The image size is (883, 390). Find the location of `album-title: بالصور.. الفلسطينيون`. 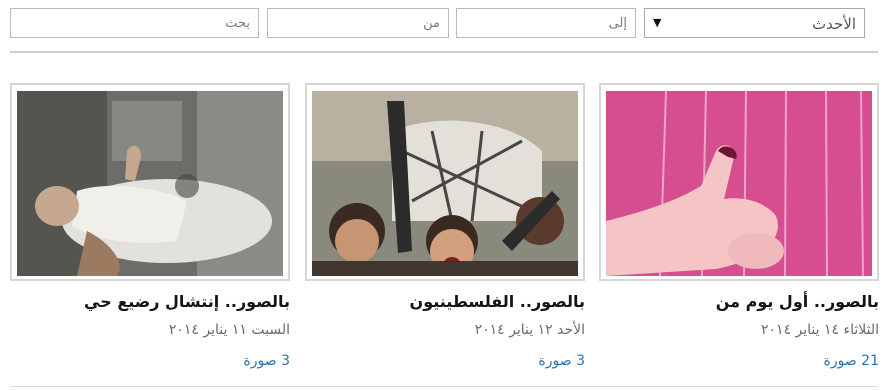

album-title: بالصور.. الفلسطينيون is located at coordinates (445, 301).